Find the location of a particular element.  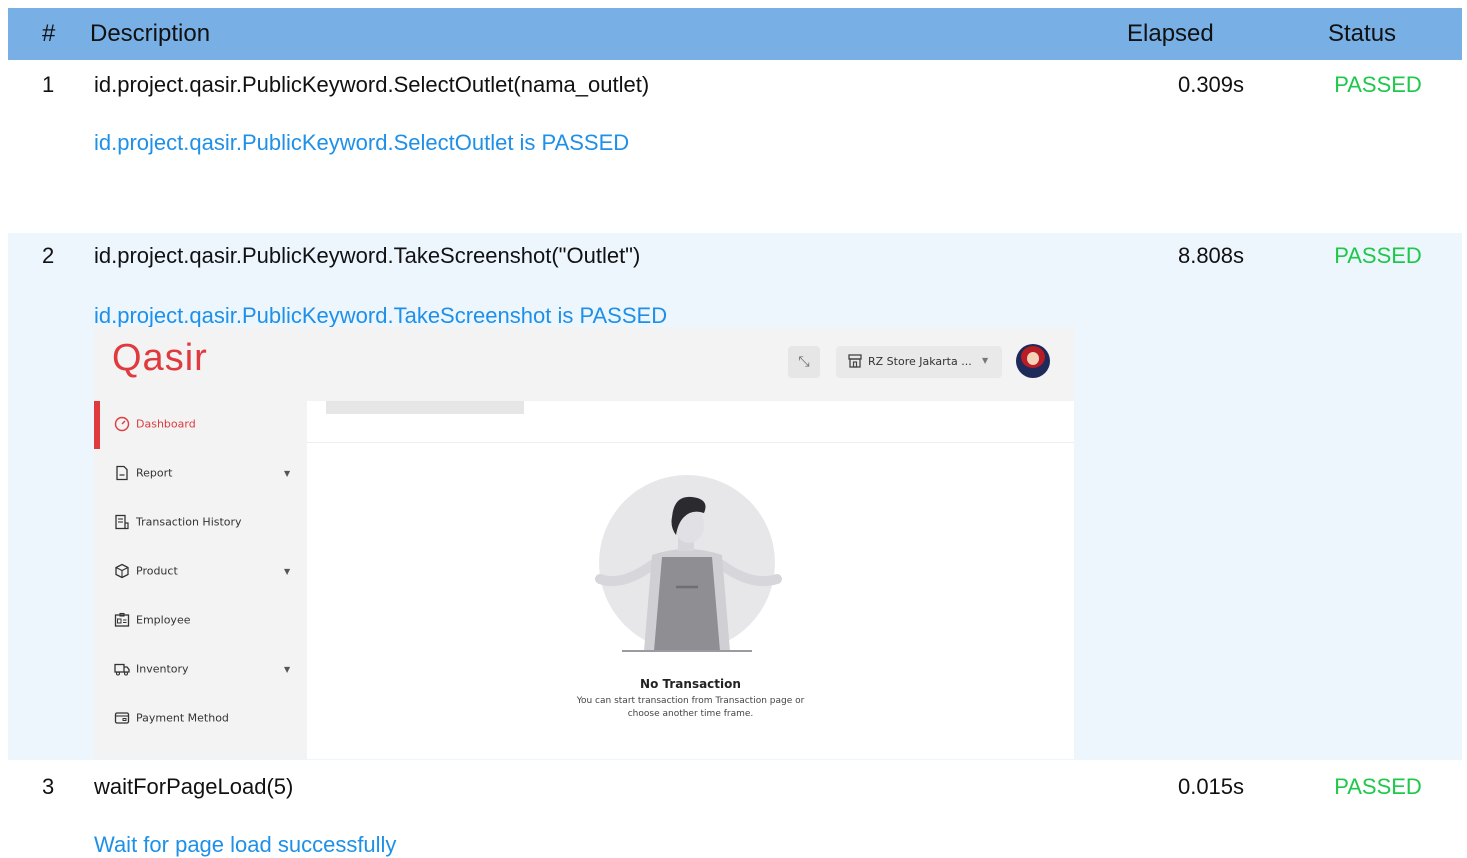

sidebar-item-payment-method: Payment Method is located at coordinates (171, 718).